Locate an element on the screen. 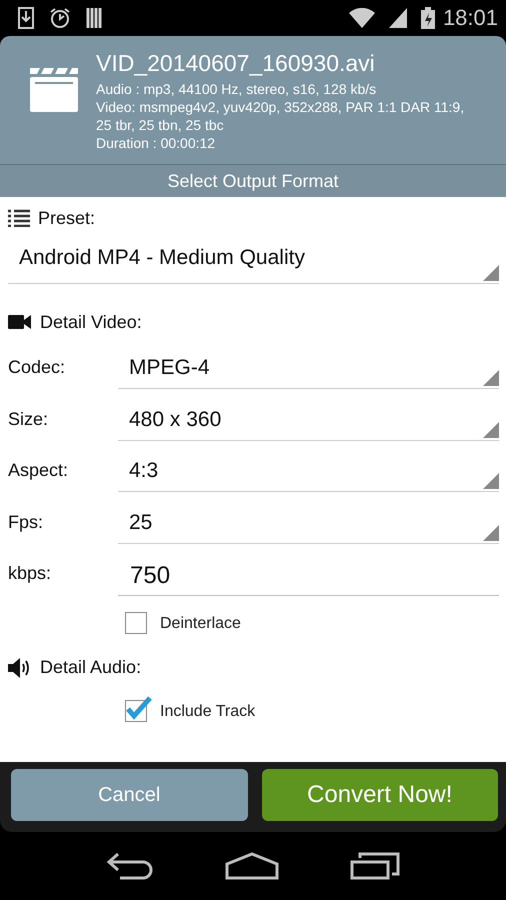  field-label: kbps: is located at coordinates (30, 573).